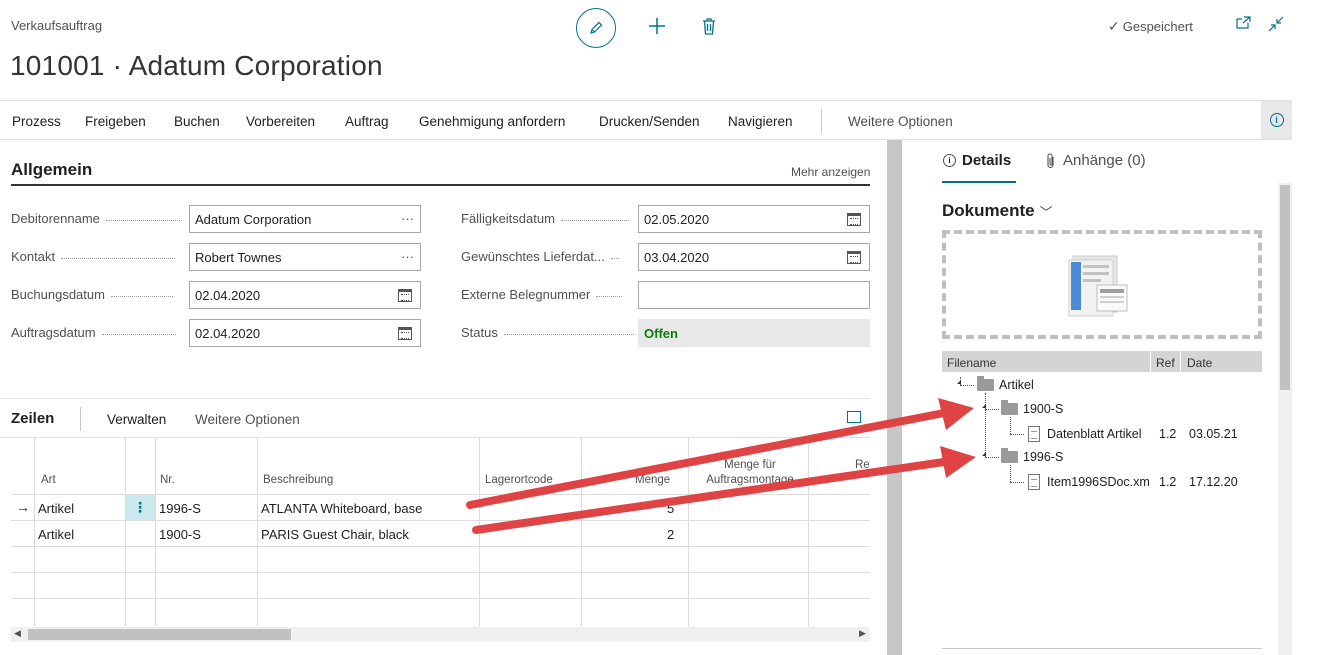 Image resolution: width=1318 pixels, height=655 pixels. I want to click on order-date-value: 02.04.2020, so click(228, 333).